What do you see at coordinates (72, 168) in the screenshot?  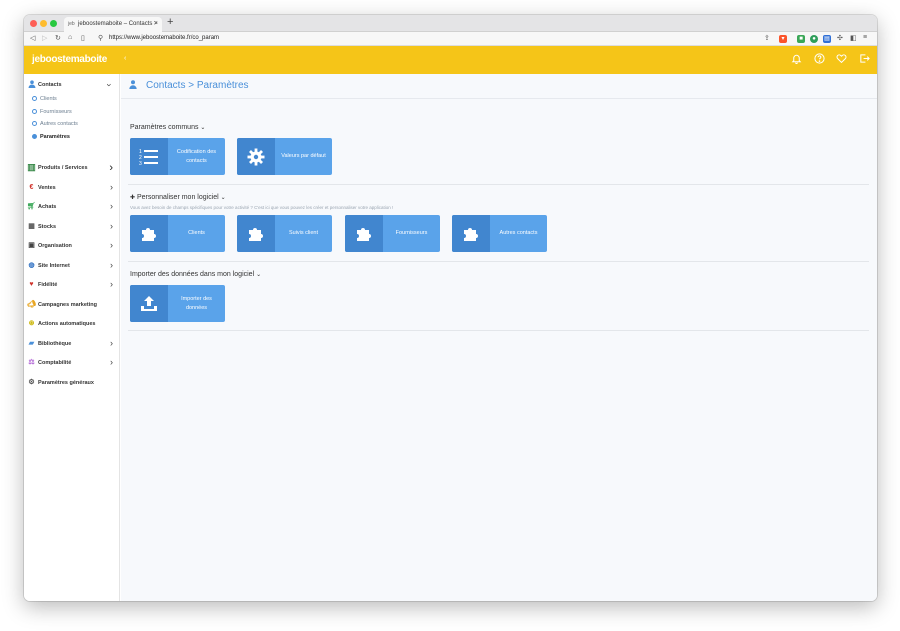 I see `sidebar-item-produits-services: ▥ Produits / Services ›` at bounding box center [72, 168].